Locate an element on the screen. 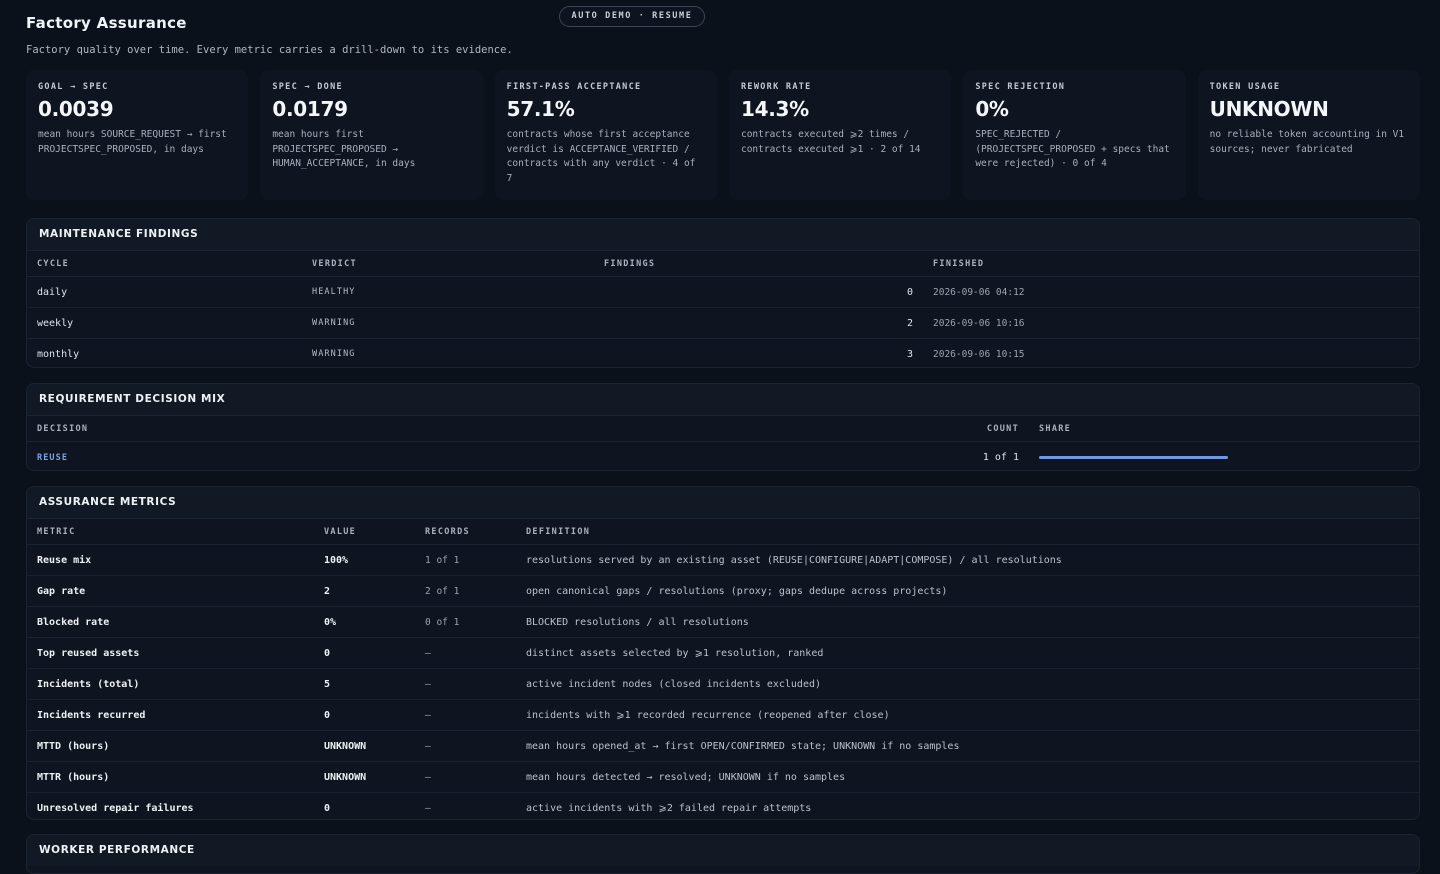  table-row: daily HEALTHY 0 2026-09-06 04:12 is located at coordinates (723, 292).